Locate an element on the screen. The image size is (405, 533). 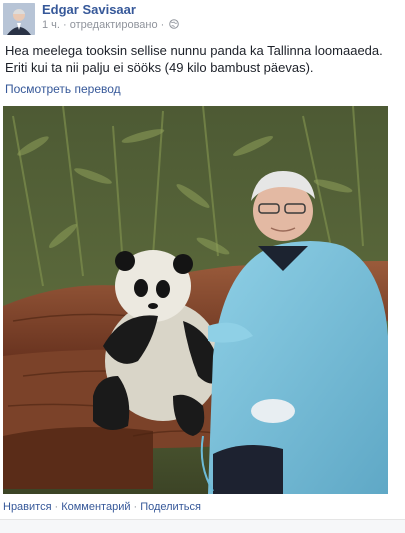
see-translation-link: Посмотреть перевод is located at coordinates (63, 89).